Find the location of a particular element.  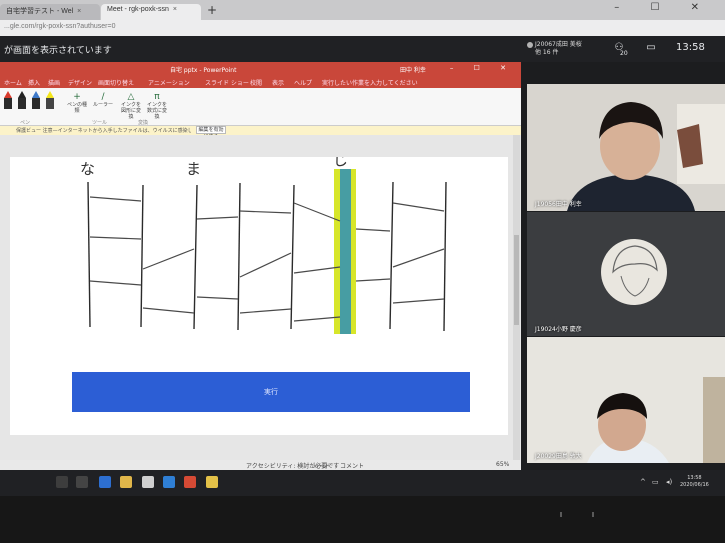

vertical-lines is located at coordinates (267, 256).